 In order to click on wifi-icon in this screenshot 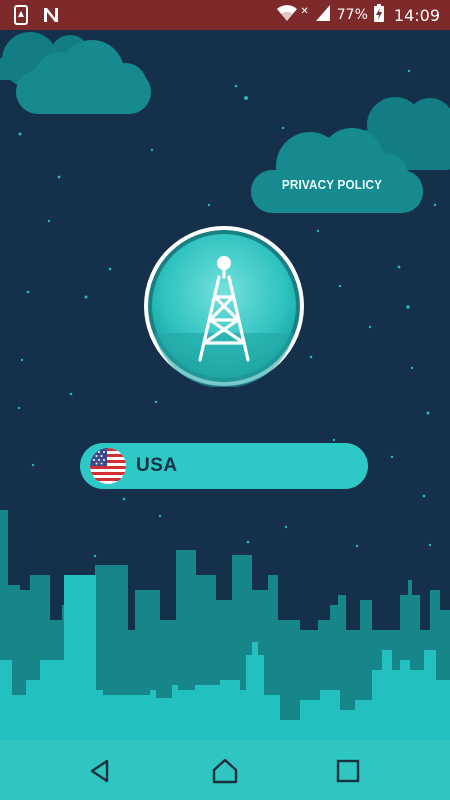, I will do `click(287, 15)`.